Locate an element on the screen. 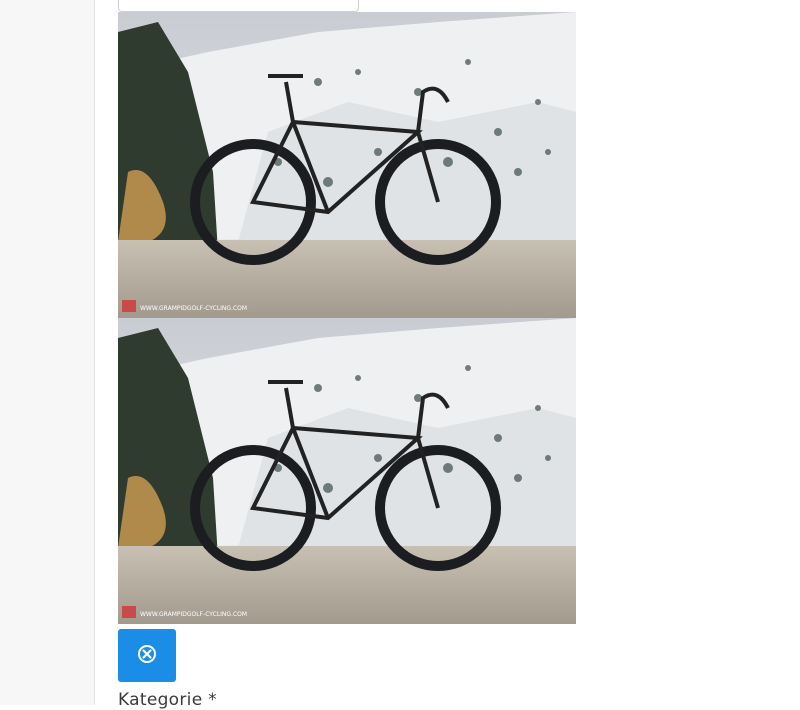 The image size is (800, 710). remove-image-button is located at coordinates (147, 655).